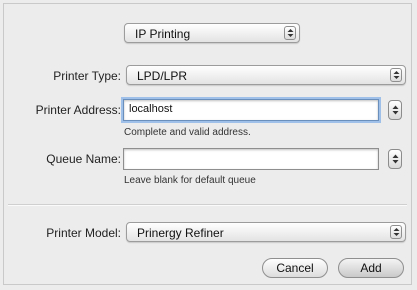 This screenshot has width=417, height=290. I want to click on cancel-button: Cancel, so click(295, 268).